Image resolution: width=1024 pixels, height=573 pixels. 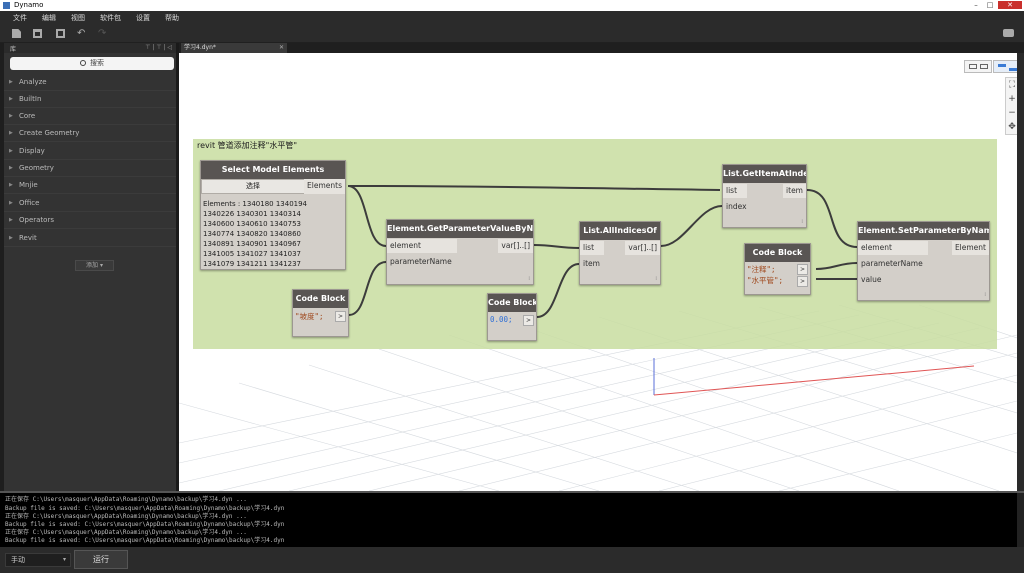 What do you see at coordinates (33, 82) in the screenshot?
I see `category-label: Analyze` at bounding box center [33, 82].